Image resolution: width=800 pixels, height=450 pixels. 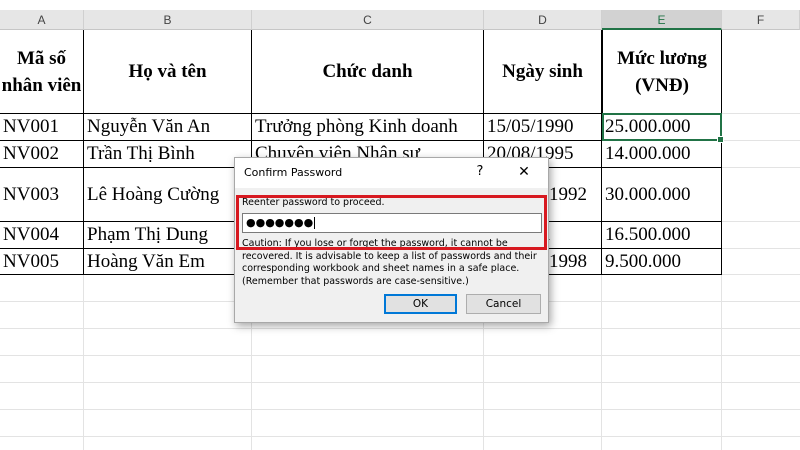 What do you see at coordinates (662, 235) in the screenshot?
I see `table-cell: 16.500.000` at bounding box center [662, 235].